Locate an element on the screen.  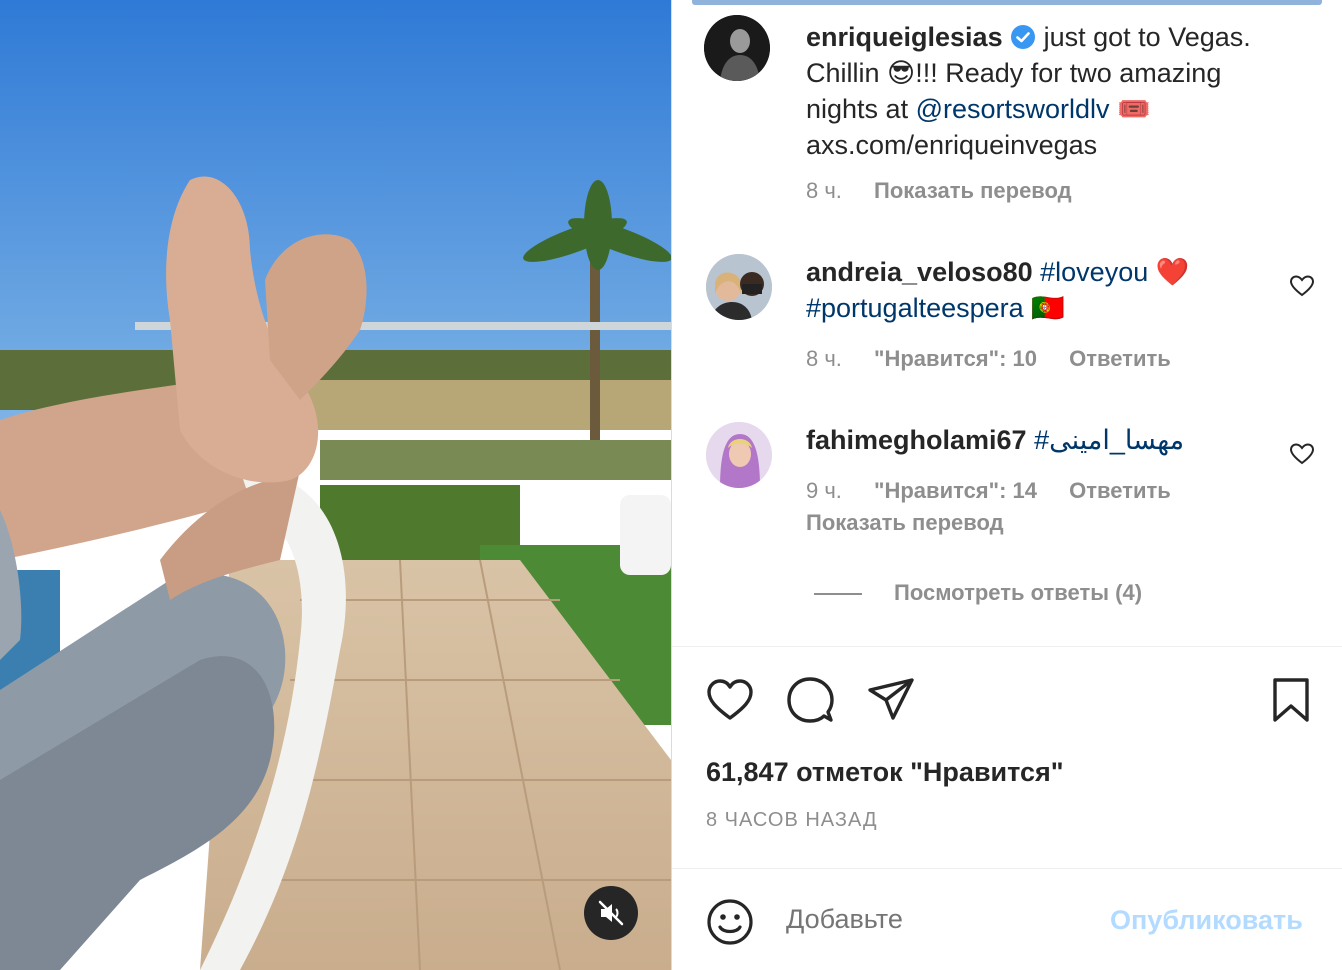
comment-username: fahimegholami67 is located at coordinates (916, 440).